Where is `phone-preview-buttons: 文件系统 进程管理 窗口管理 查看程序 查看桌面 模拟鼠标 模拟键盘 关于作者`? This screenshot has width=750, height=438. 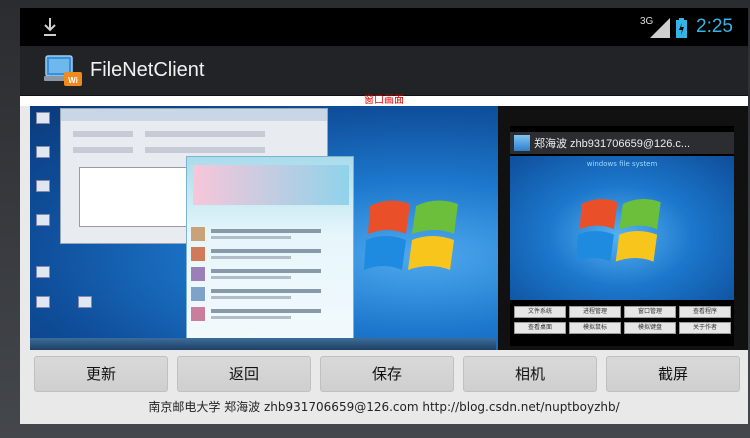 phone-preview-buttons: 文件系统 进程管理 窗口管理 查看程序 查看桌面 模拟鼠标 模拟键盘 关于作者 is located at coordinates (622, 325).